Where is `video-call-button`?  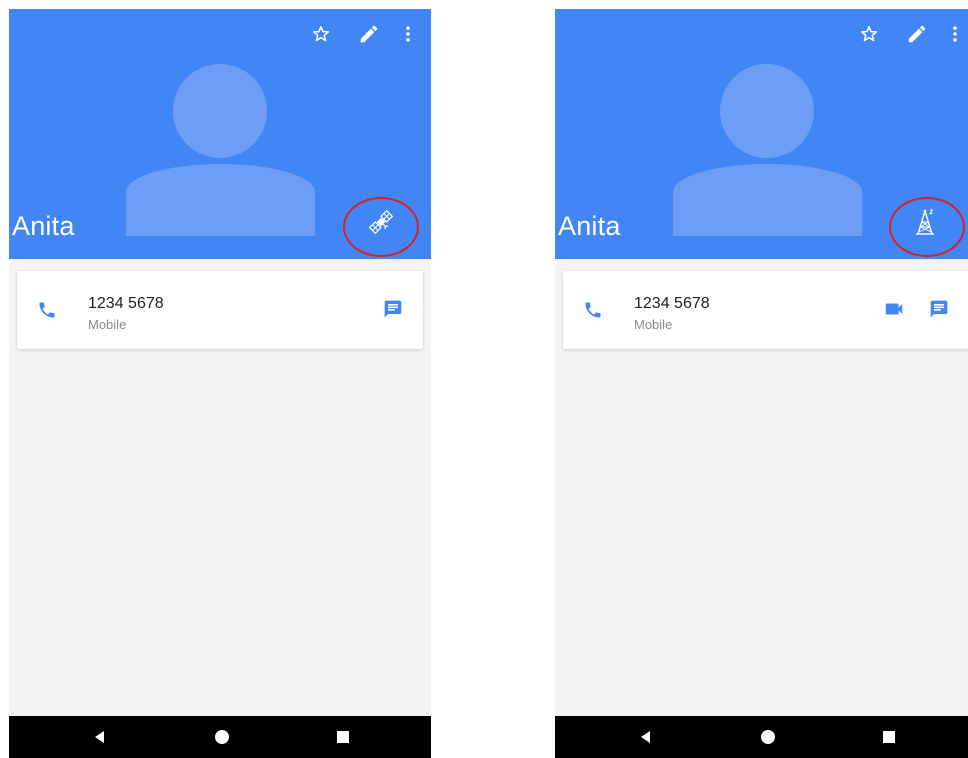
video-call-button is located at coordinates (894, 309).